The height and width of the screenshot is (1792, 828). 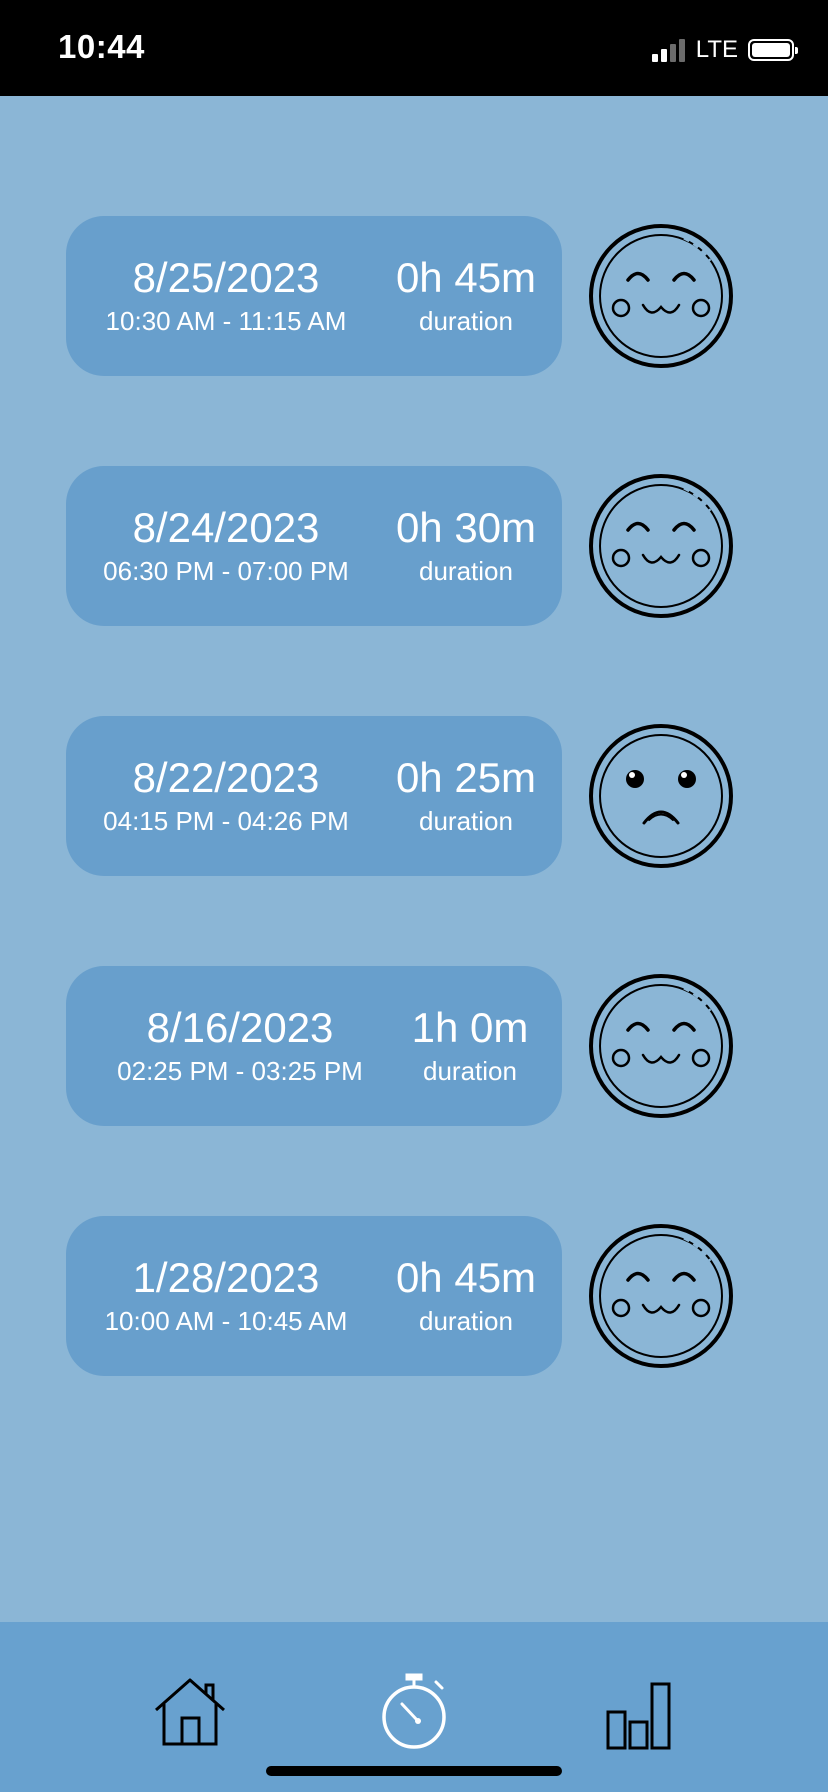 I want to click on home-indicator, so click(x=414, y=1771).